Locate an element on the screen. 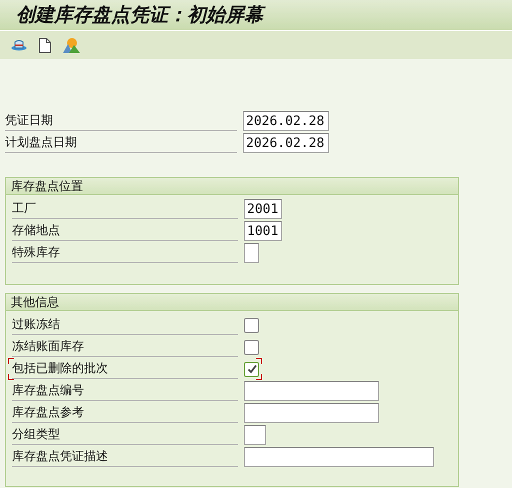 This screenshot has height=488, width=512. input-field: 2001 is located at coordinates (263, 209).